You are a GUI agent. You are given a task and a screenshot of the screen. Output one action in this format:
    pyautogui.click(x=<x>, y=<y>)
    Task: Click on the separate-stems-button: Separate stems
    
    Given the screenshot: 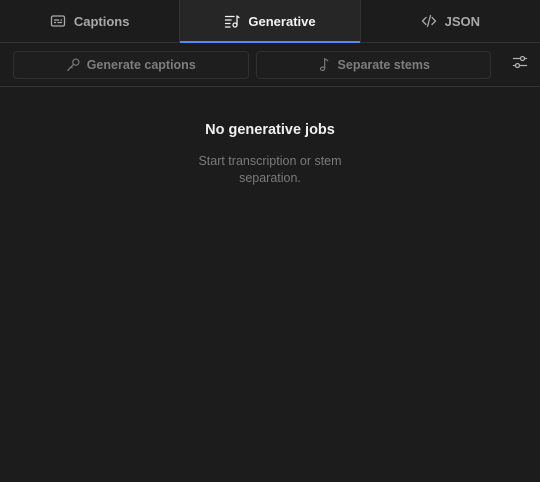 What is the action you would take?
    pyautogui.click(x=373, y=64)
    